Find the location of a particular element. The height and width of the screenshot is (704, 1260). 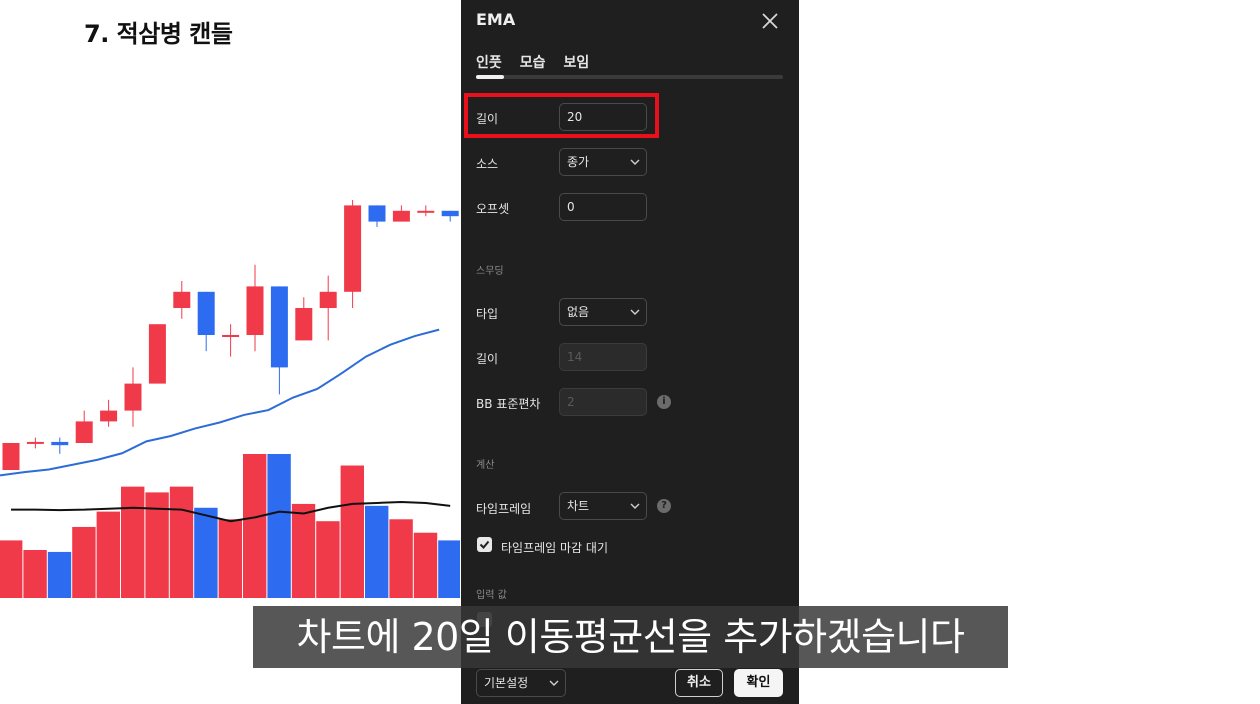

tab-active-indicator is located at coordinates (490, 77).